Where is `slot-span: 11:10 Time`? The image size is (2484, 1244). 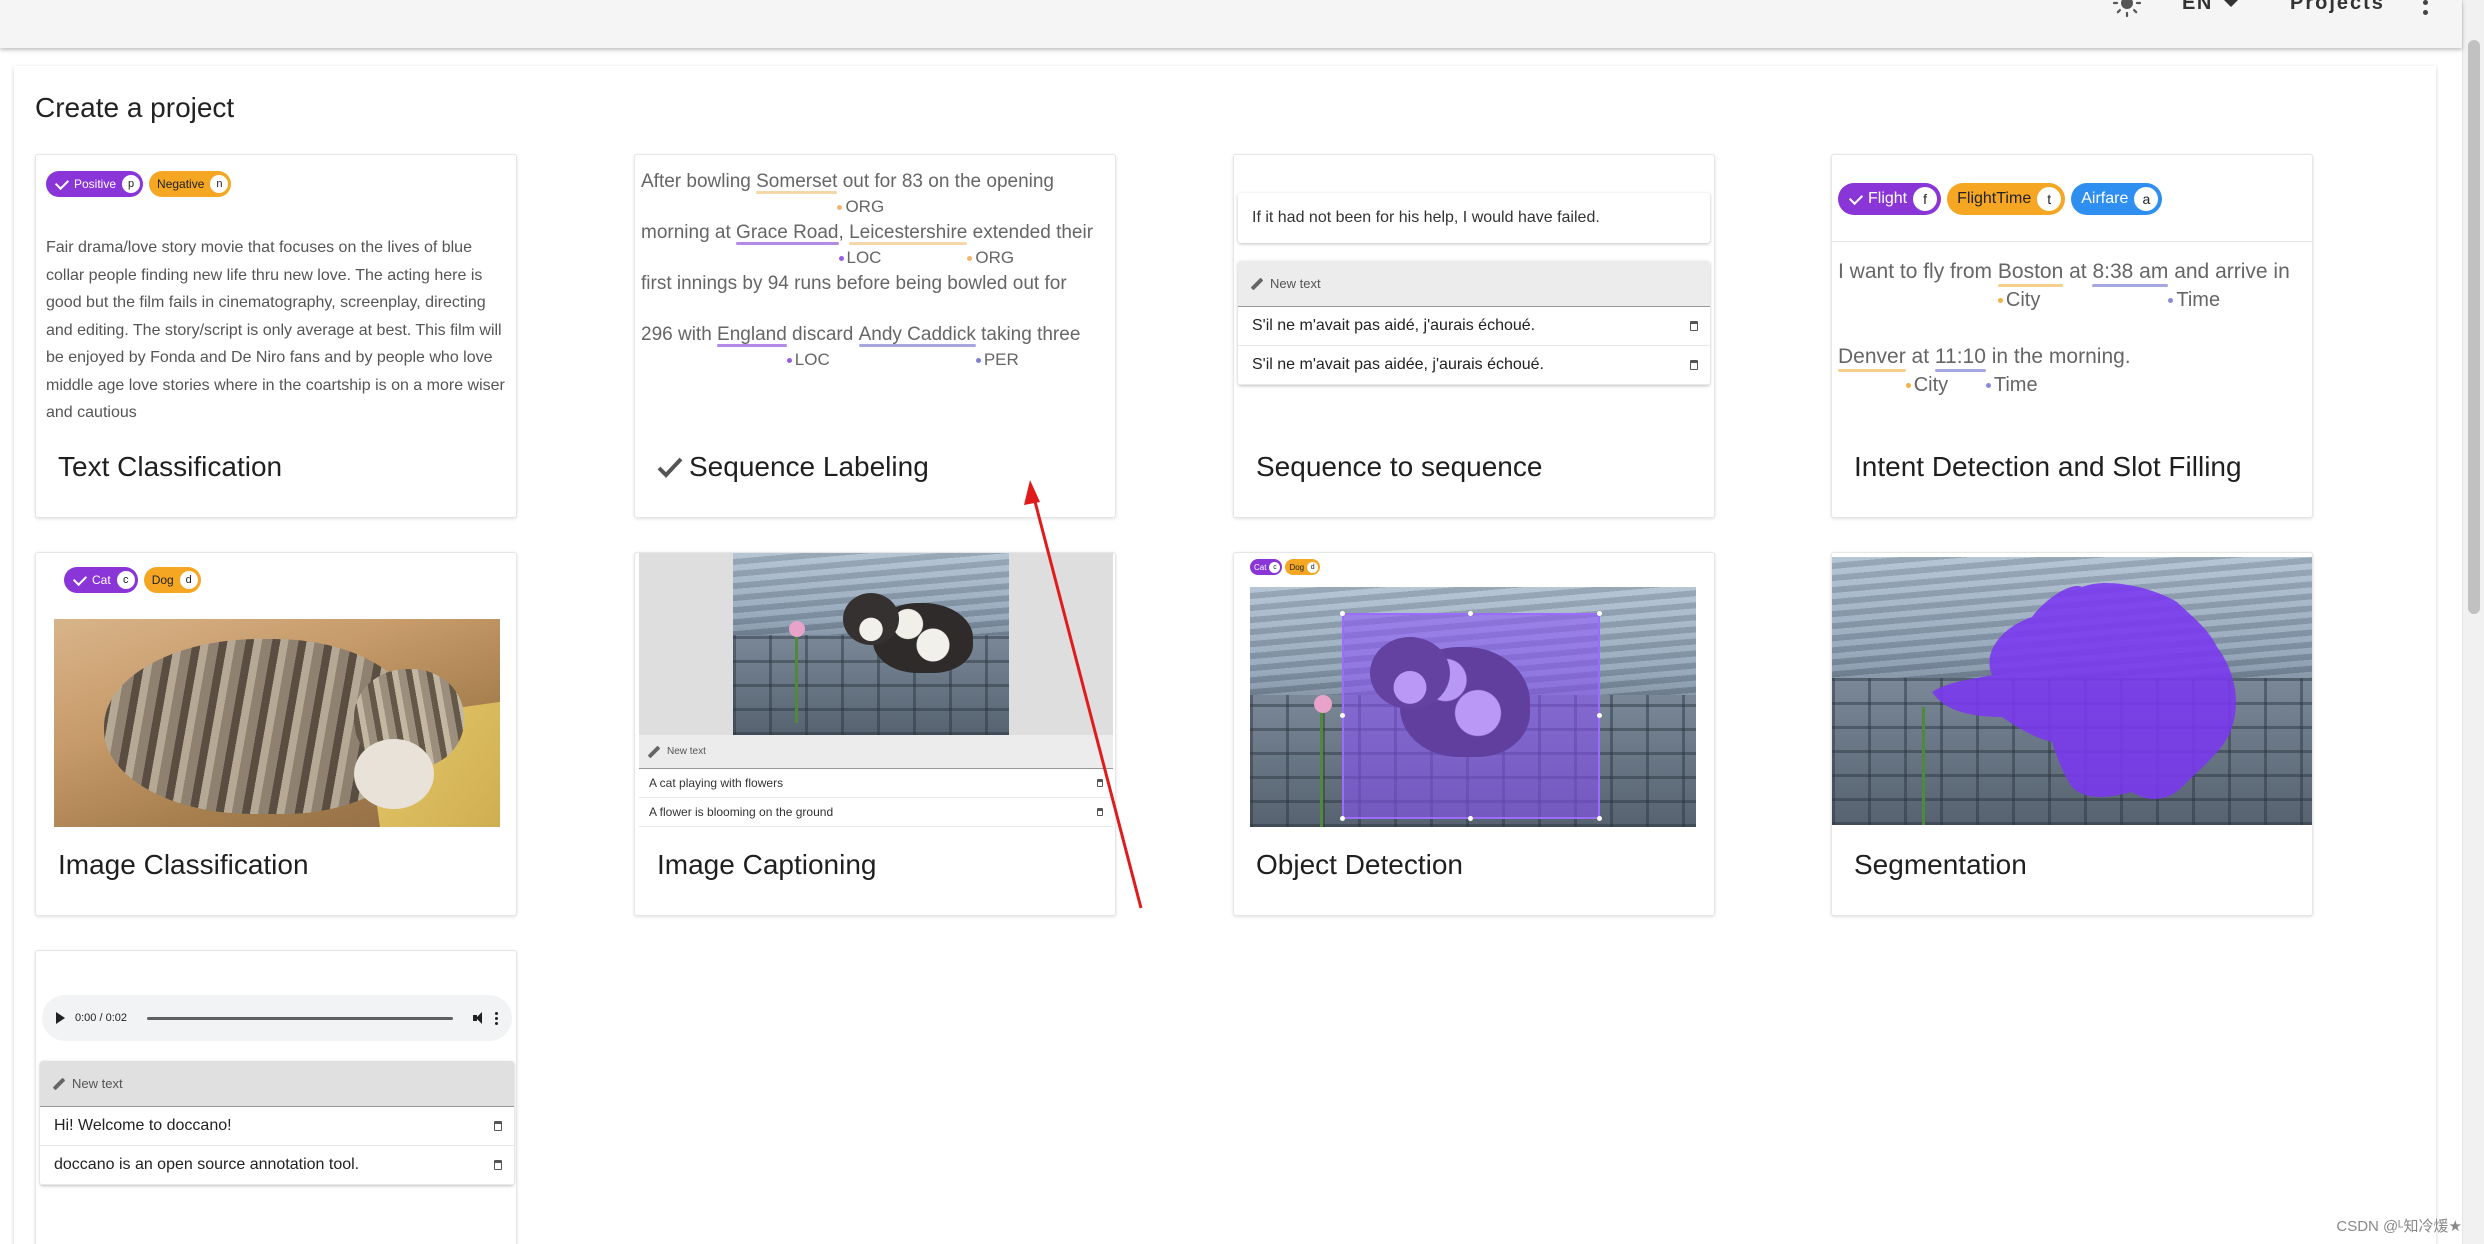
slot-span: 11:10 Time is located at coordinates (1986, 369).